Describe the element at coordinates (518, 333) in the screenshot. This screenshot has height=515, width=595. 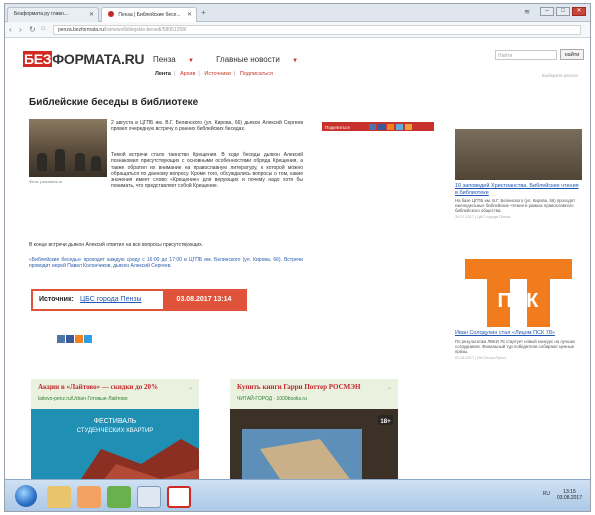
I see `sidebar-link: Иван Солодухин стал «Лицом ПСК 78»` at that location.